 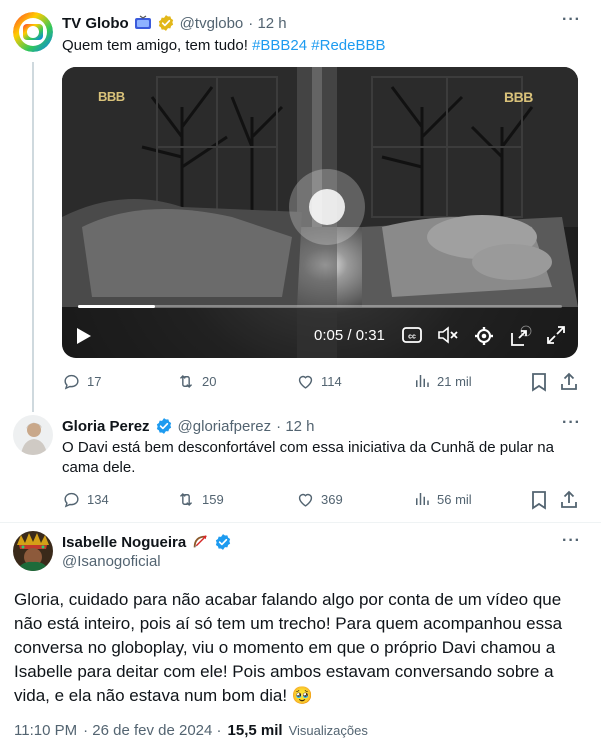 I want to click on settings-gear-icon, so click(x=484, y=336).